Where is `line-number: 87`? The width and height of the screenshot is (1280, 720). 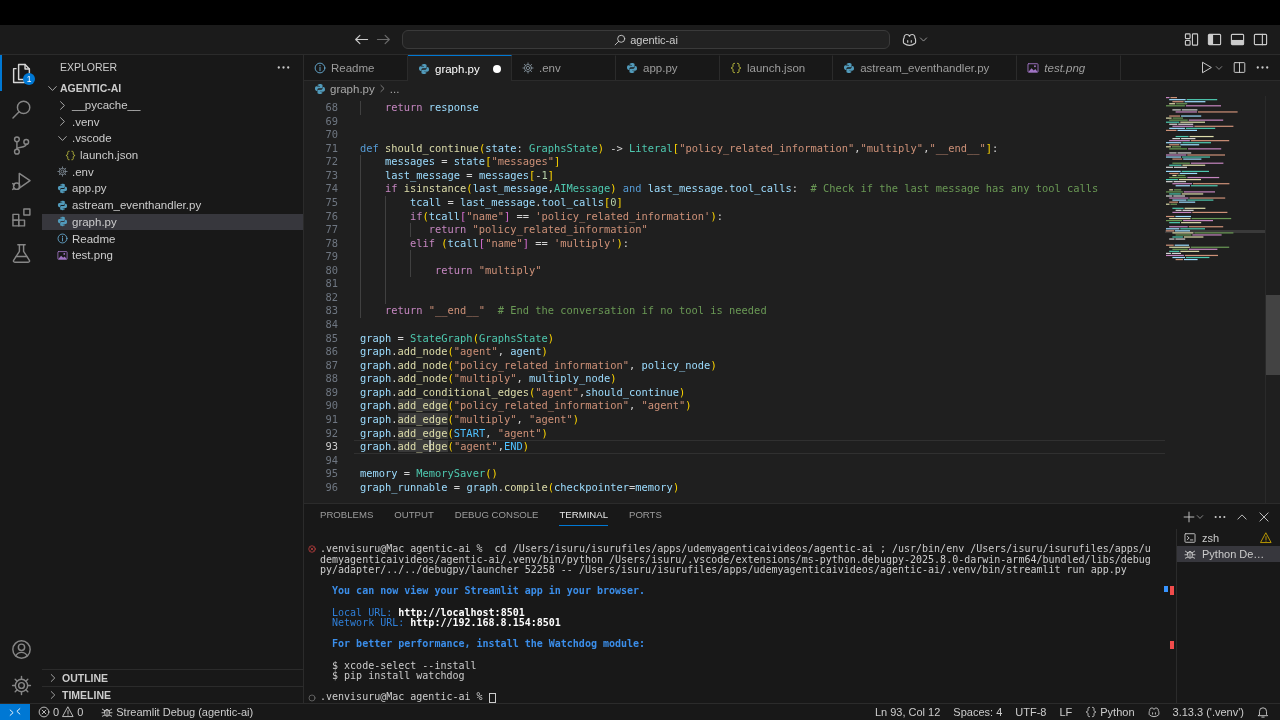
line-number: 87 is located at coordinates (331, 365).